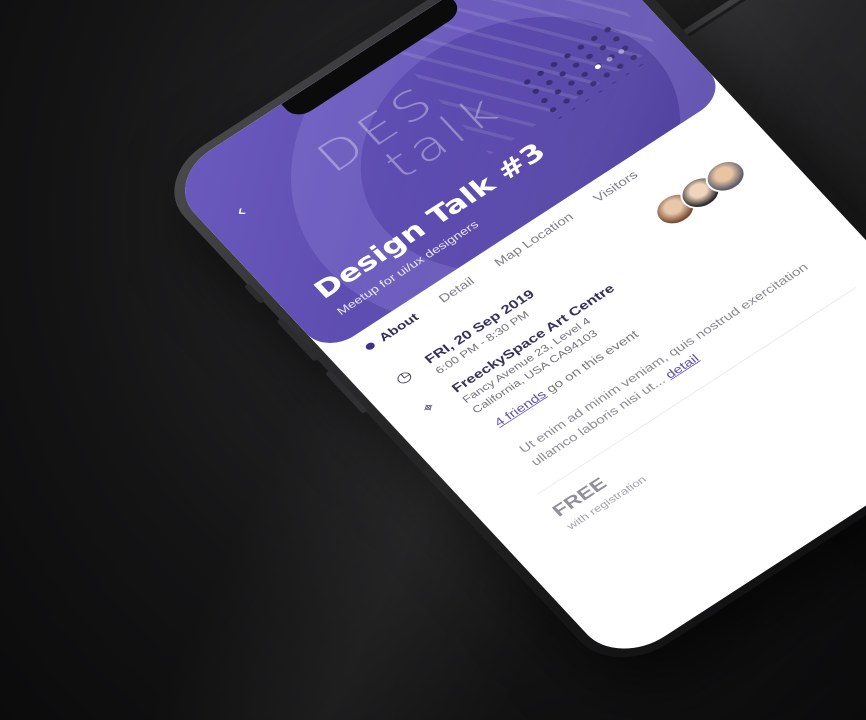  I want to click on location-pin-icon: ⌖, so click(428, 408).